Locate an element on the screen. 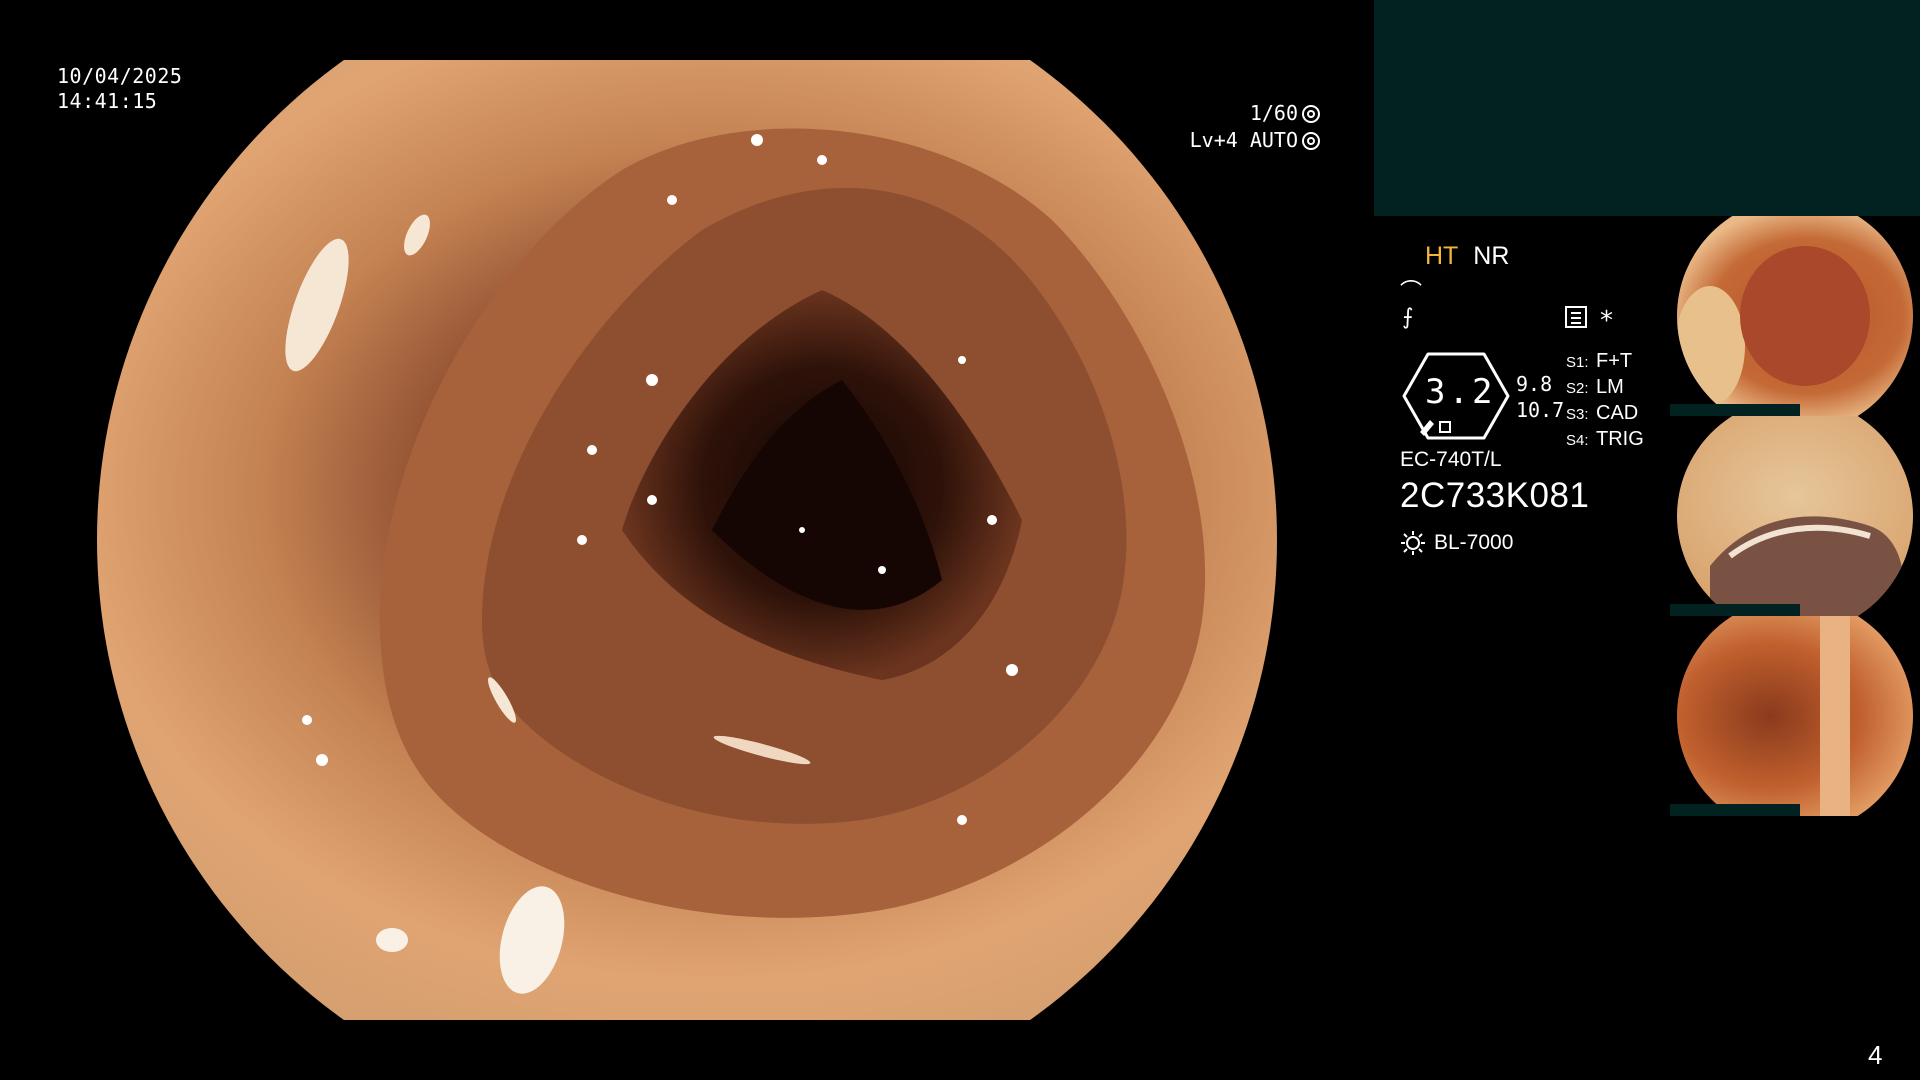 The width and height of the screenshot is (1920, 1080). enhance-mode-icon: ⌒ is located at coordinates (1411, 292).